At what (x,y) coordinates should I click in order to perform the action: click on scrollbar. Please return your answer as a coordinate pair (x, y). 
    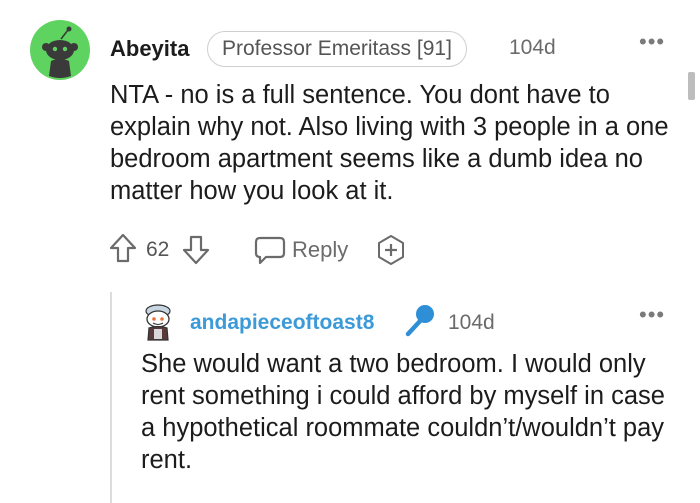
    Looking at the image, I should click on (691, 86).